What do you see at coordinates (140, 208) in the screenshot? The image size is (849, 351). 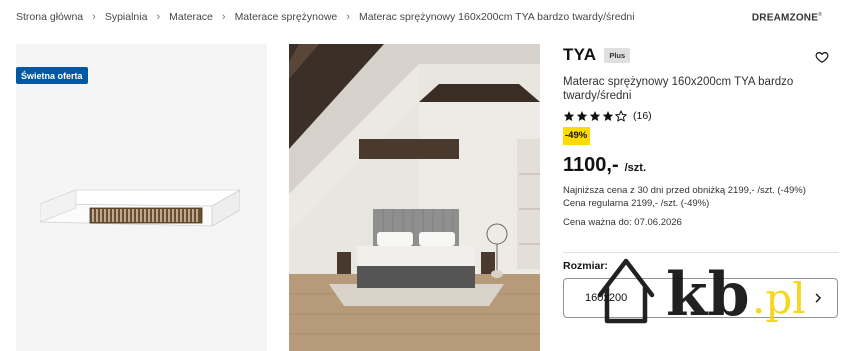 I see `mattress-image` at bounding box center [140, 208].